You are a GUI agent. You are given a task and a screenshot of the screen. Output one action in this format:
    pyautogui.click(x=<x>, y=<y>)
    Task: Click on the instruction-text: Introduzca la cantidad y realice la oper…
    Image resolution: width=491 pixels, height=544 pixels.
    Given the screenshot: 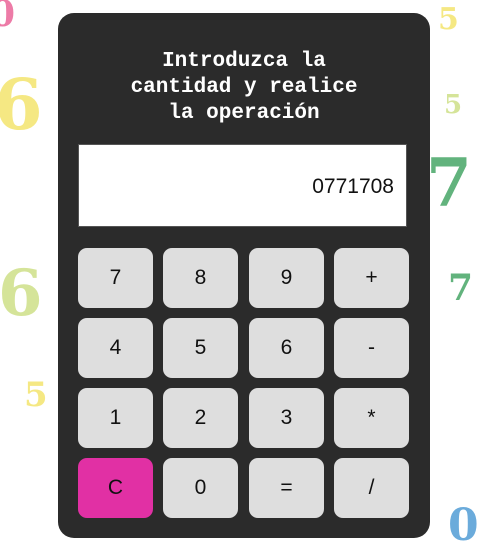 What is the action you would take?
    pyautogui.click(x=244, y=88)
    